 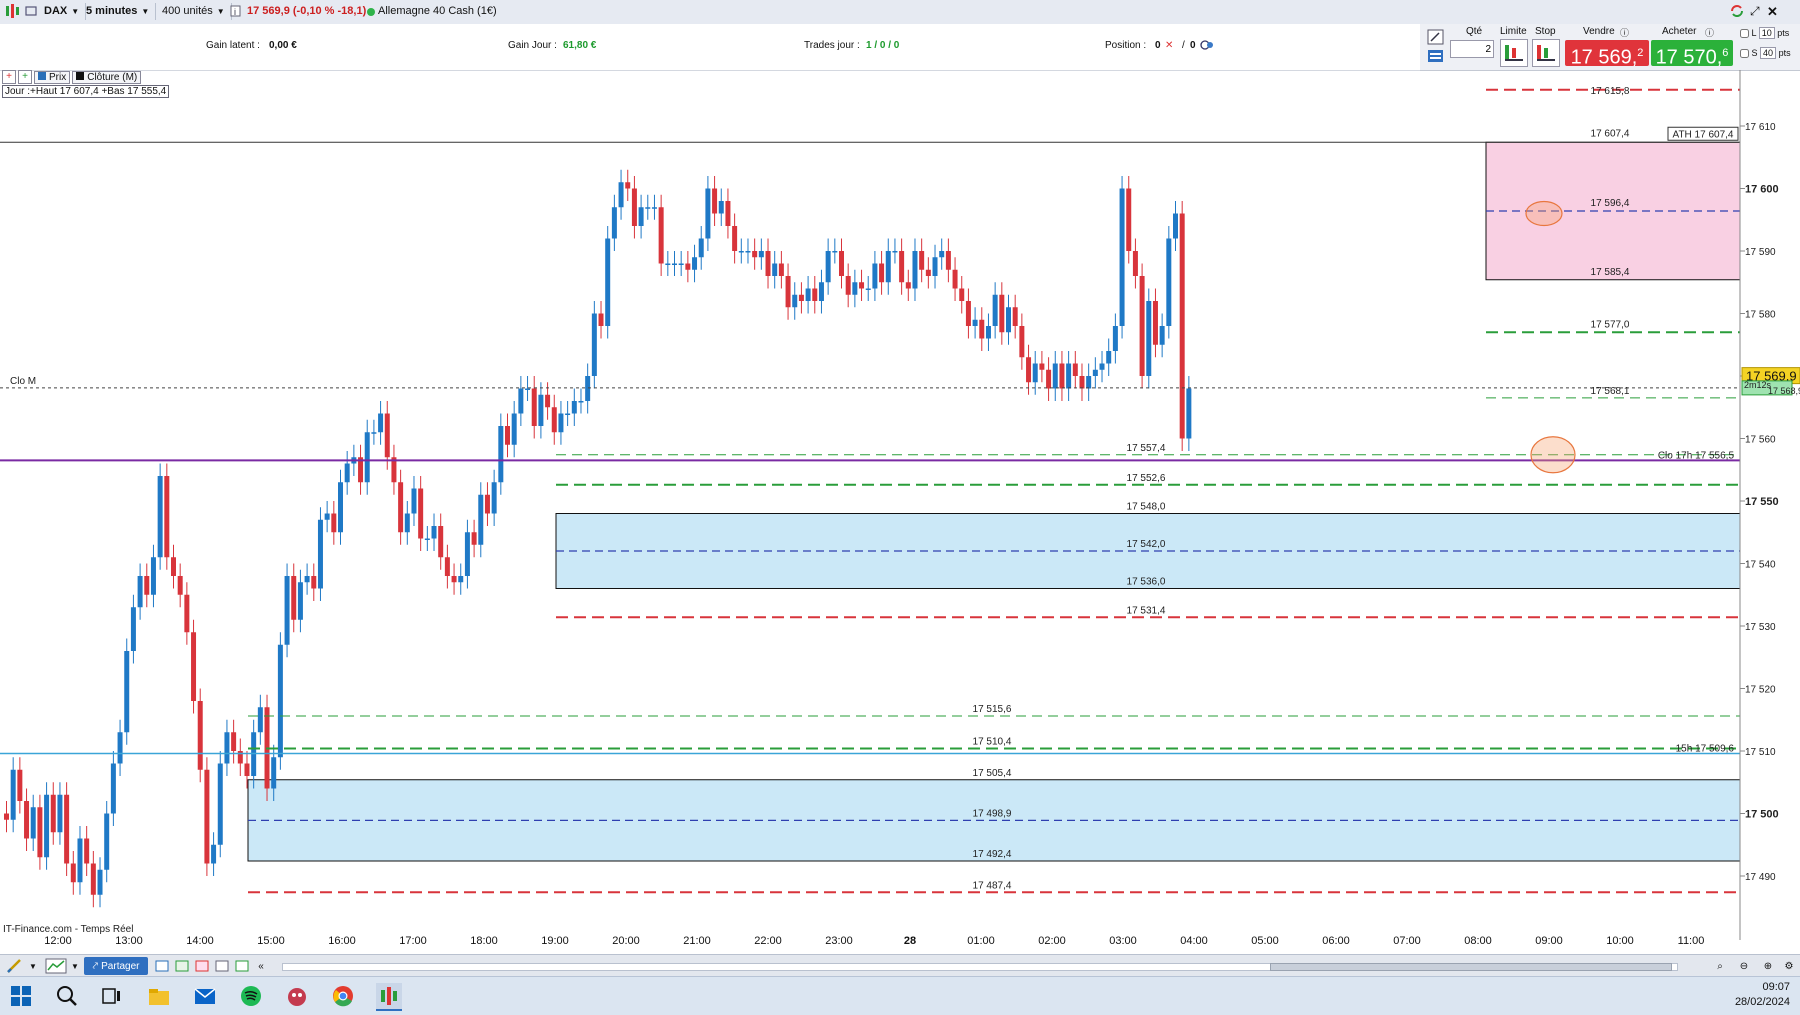 I want to click on settings-icon: ⚙, so click(x=1789, y=966).